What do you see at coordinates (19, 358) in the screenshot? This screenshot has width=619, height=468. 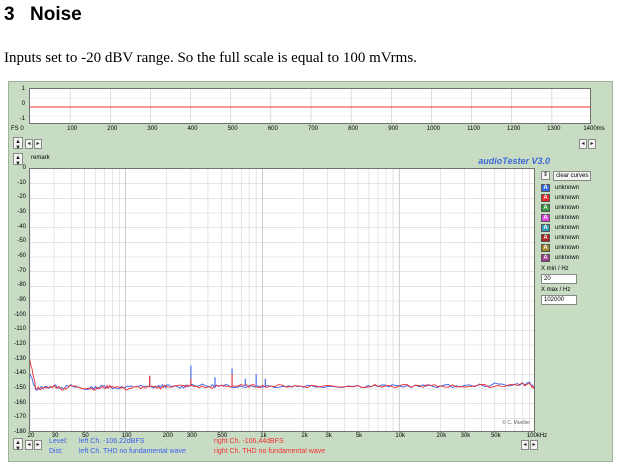 I see `main-y-tick: -130` at bounding box center [19, 358].